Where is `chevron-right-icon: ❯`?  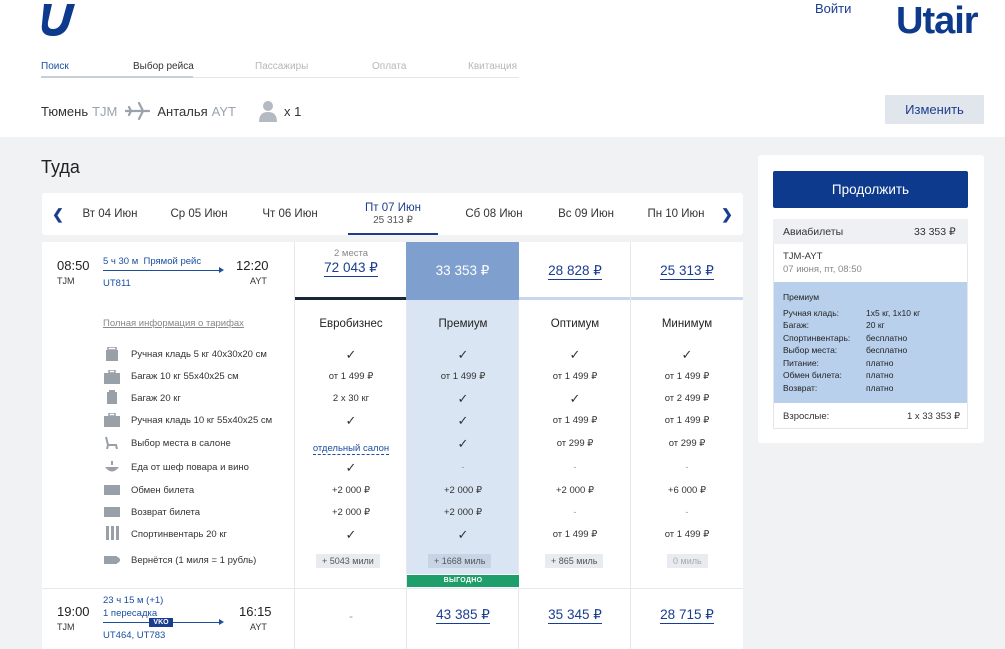
chevron-right-icon: ❯ is located at coordinates (727, 214).